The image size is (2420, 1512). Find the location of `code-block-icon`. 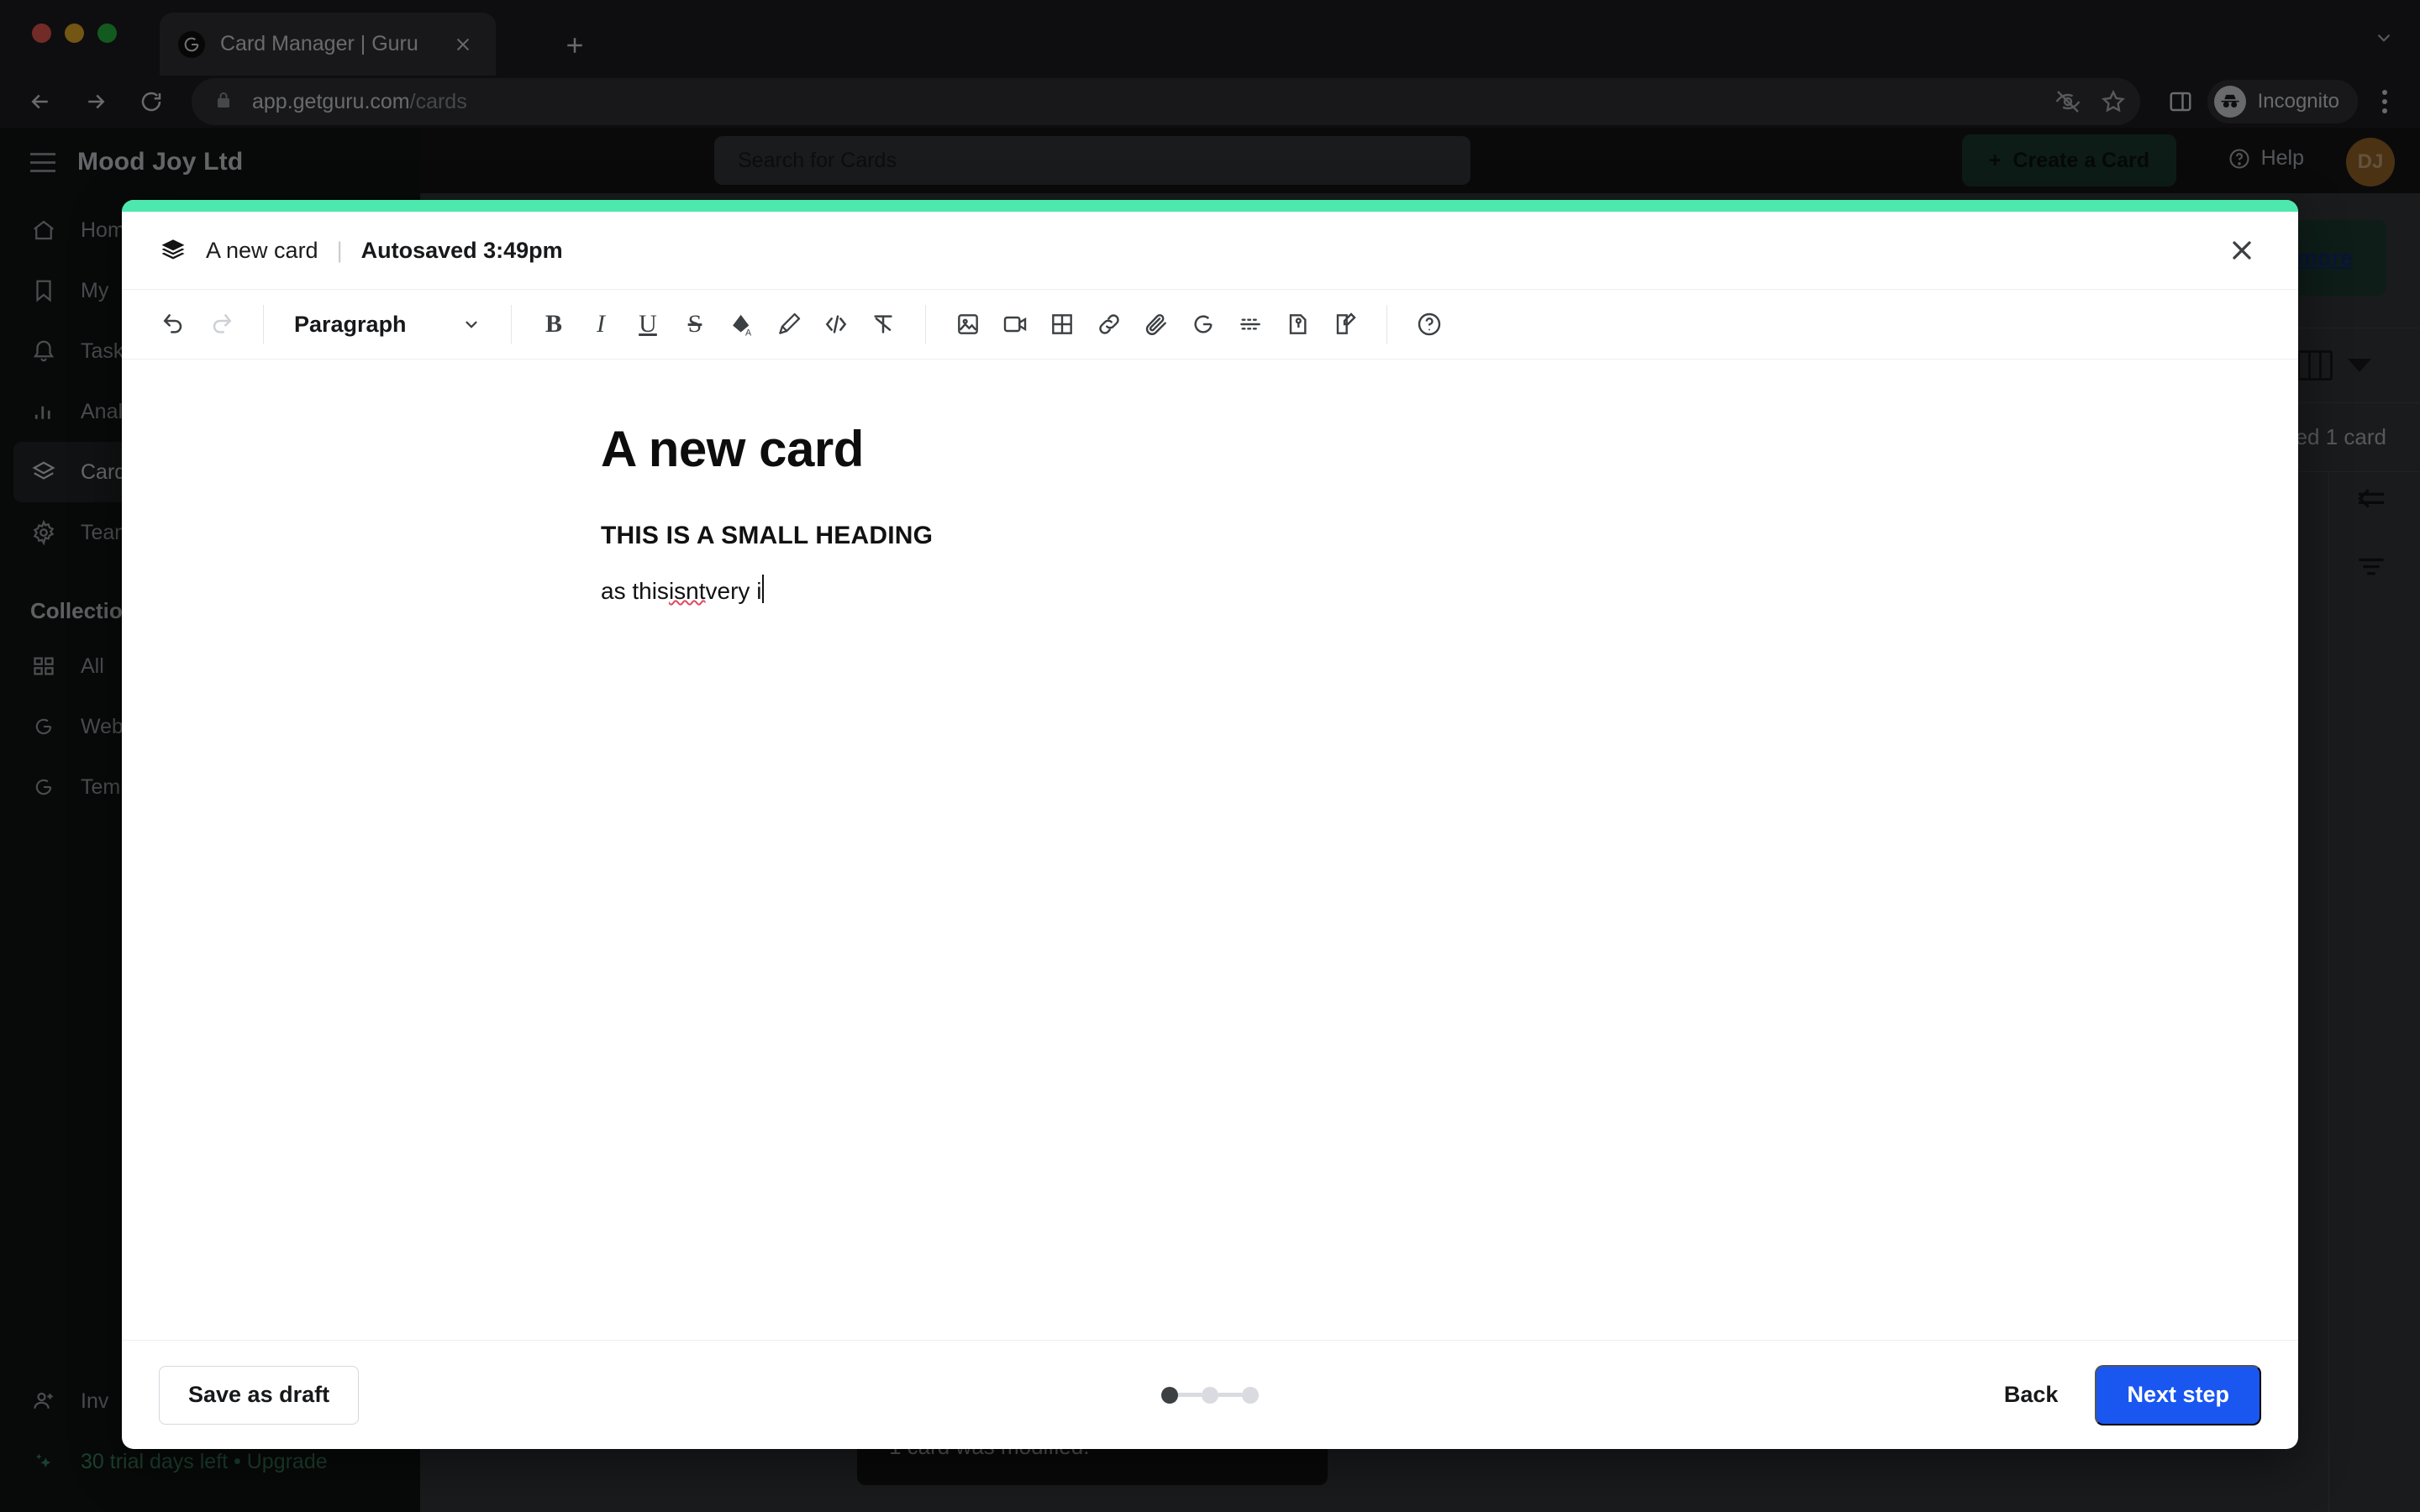

code-block-icon is located at coordinates (837, 324).